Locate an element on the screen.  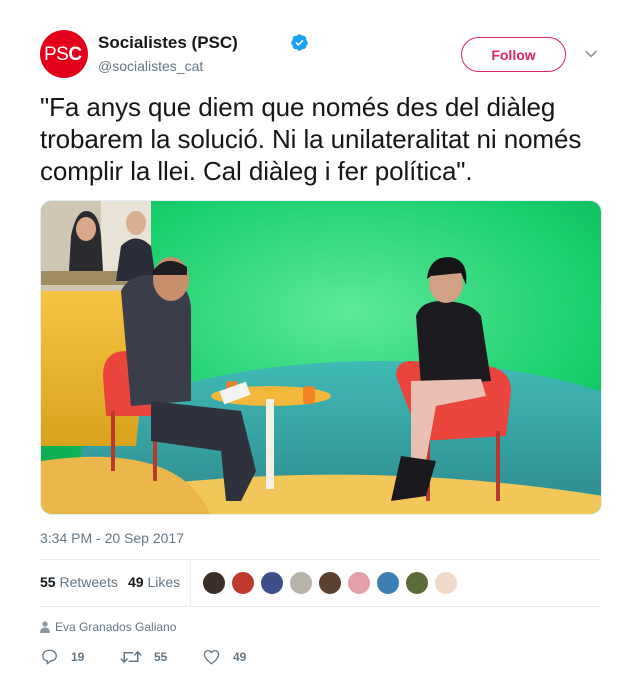
like-button: 49 is located at coordinates (224, 657).